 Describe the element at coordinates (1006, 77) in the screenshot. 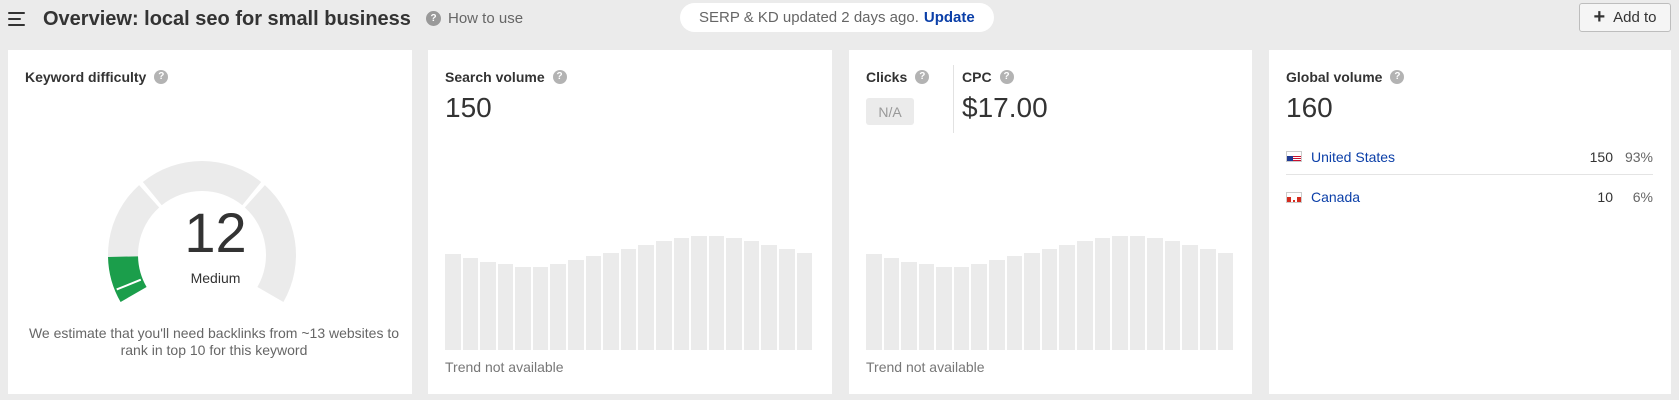

I see `cpc-help-icon: ?` at that location.